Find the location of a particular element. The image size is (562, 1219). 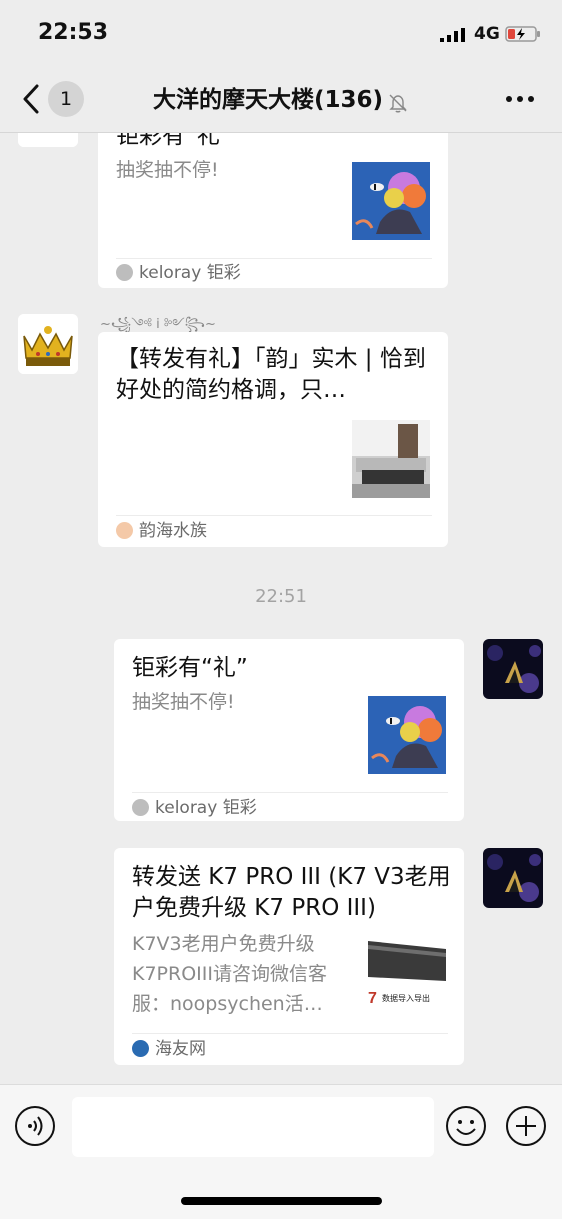

back-chevron-icon is located at coordinates (31, 99).